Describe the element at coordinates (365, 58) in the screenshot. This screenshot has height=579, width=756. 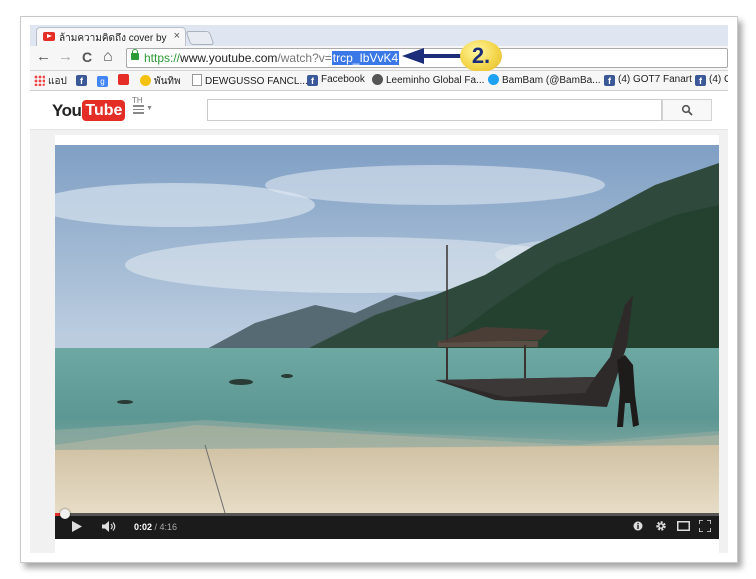
I see `url-selected-video-id: trcp_IbVvK4` at that location.